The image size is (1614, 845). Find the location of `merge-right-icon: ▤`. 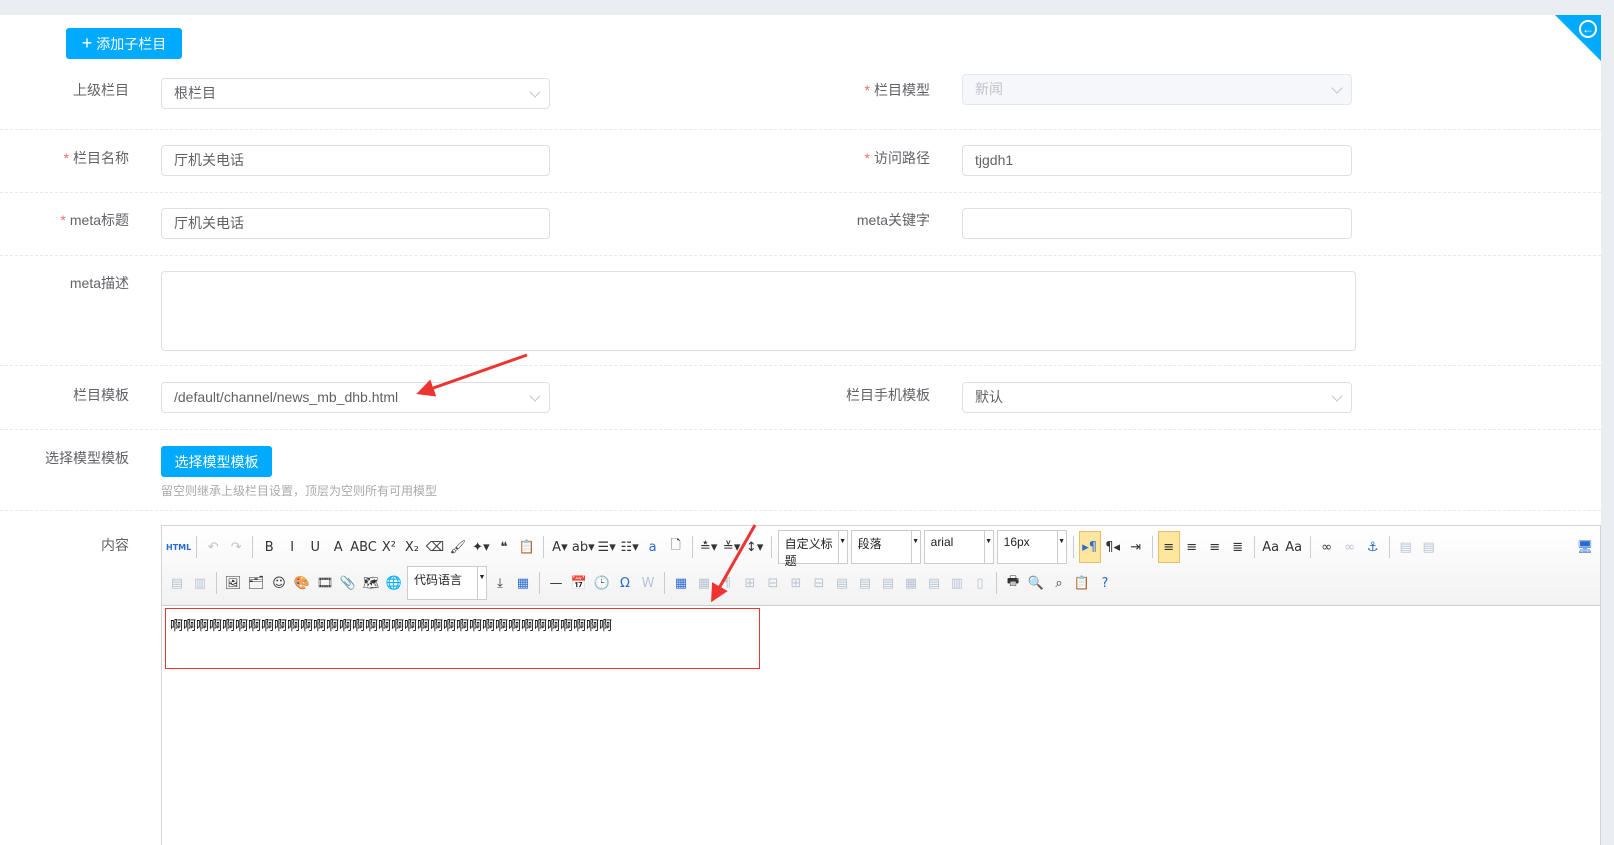

merge-right-icon: ▤ is located at coordinates (865, 583).